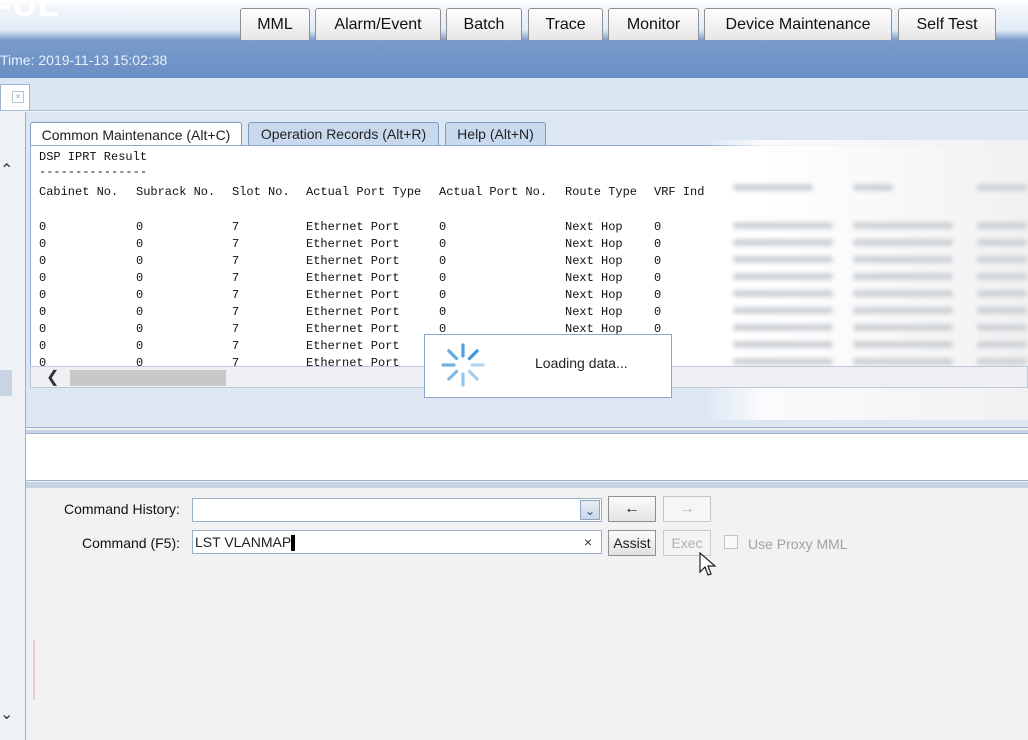  What do you see at coordinates (6, 383) in the screenshot?
I see `rail-selection-marker` at bounding box center [6, 383].